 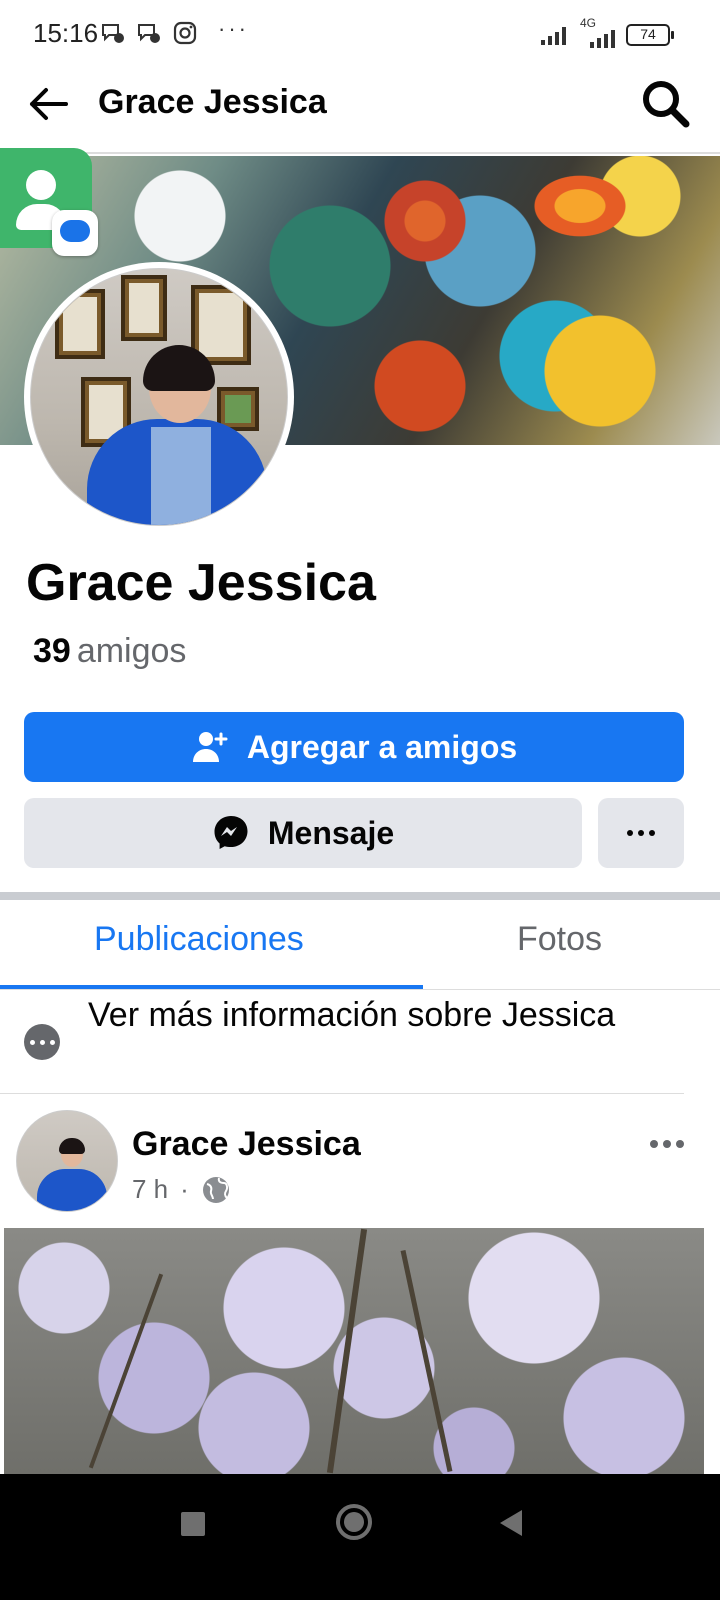 What do you see at coordinates (48, 104) in the screenshot?
I see `back-arrow-icon` at bounding box center [48, 104].